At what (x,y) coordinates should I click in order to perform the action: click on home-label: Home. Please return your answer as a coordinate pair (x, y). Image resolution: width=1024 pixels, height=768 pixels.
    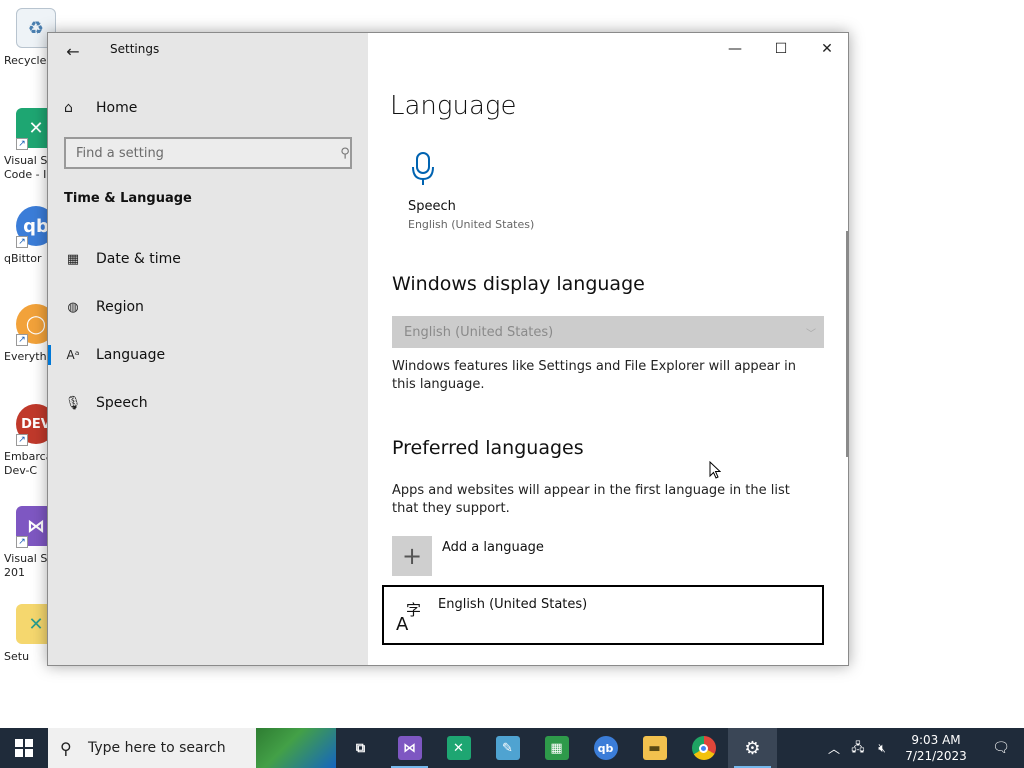
    Looking at the image, I should click on (117, 108).